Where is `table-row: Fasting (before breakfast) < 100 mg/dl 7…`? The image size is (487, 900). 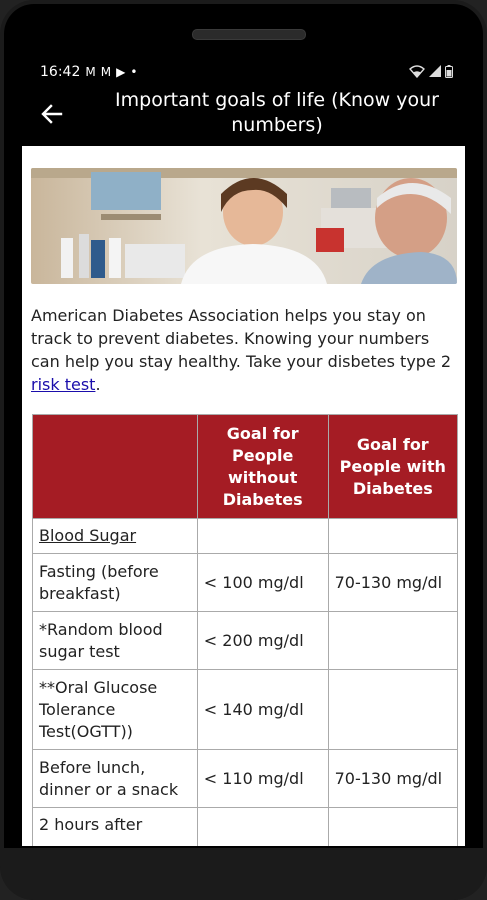 table-row: Fasting (before breakfast) < 100 mg/dl 7… is located at coordinates (245, 582).